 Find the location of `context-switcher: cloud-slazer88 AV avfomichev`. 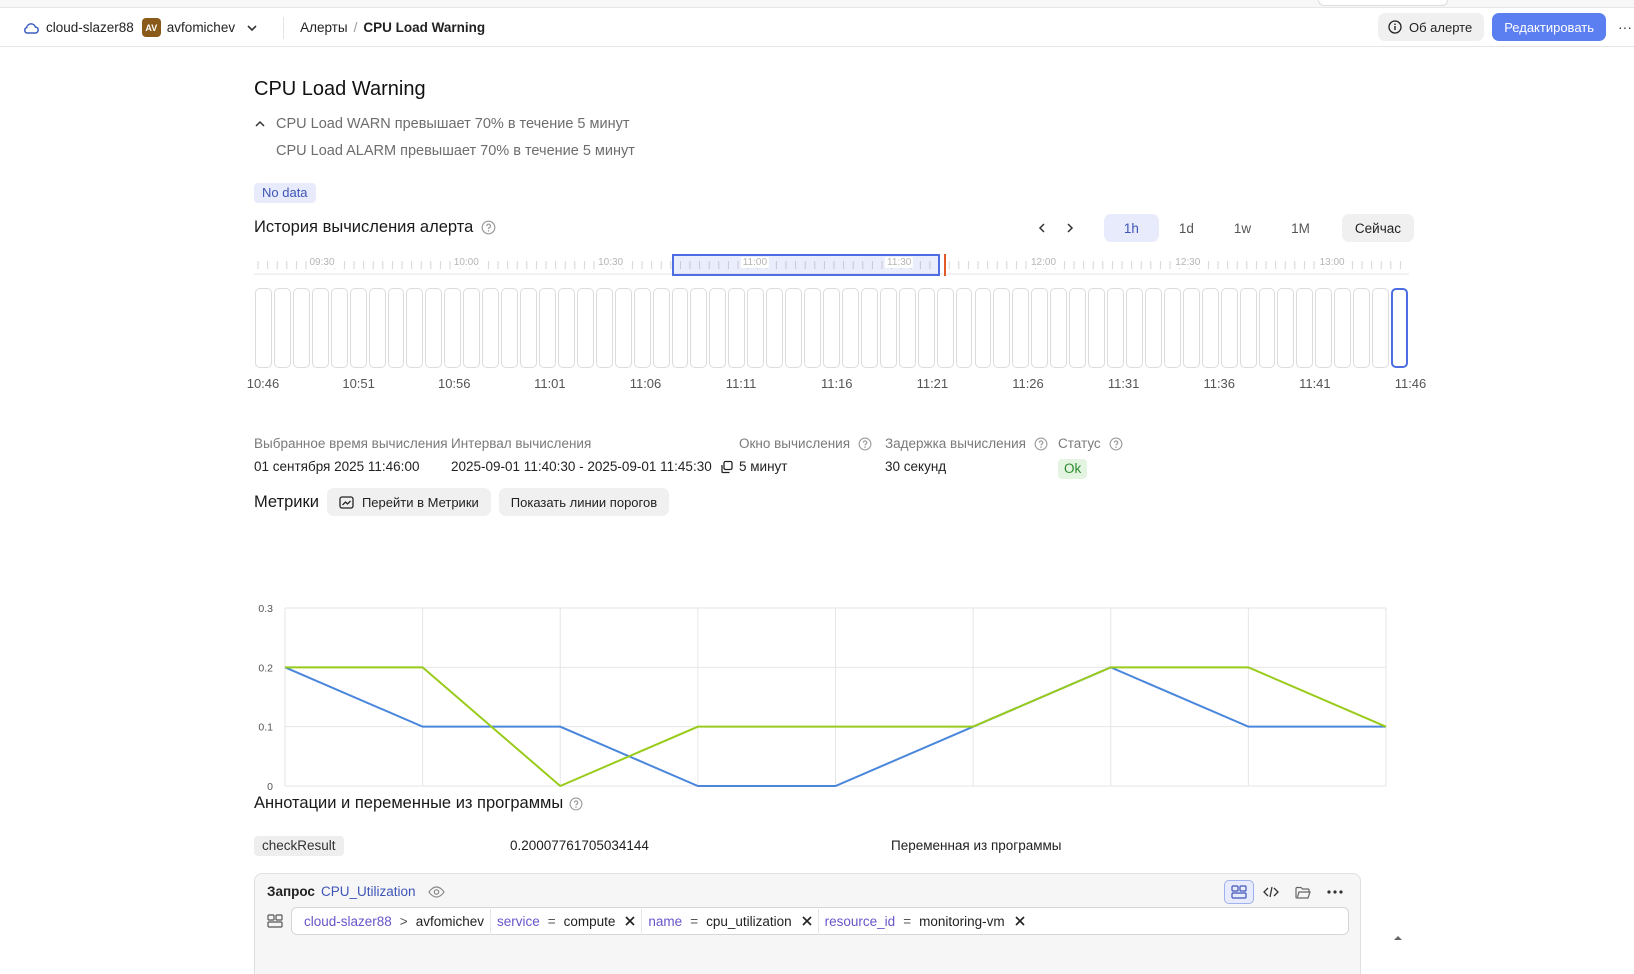

context-switcher: cloud-slazer88 AV avfomichev is located at coordinates (129, 27).